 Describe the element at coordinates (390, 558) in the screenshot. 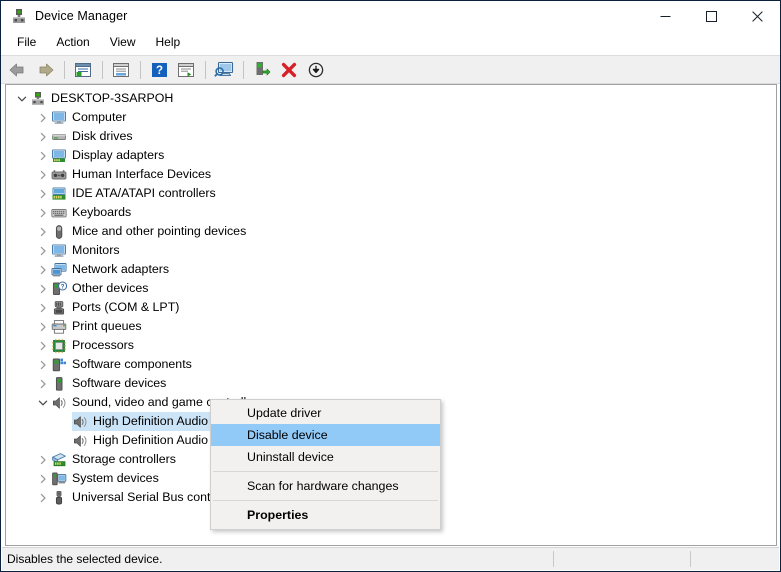

I see `status-bar: Disables the selected device.` at that location.